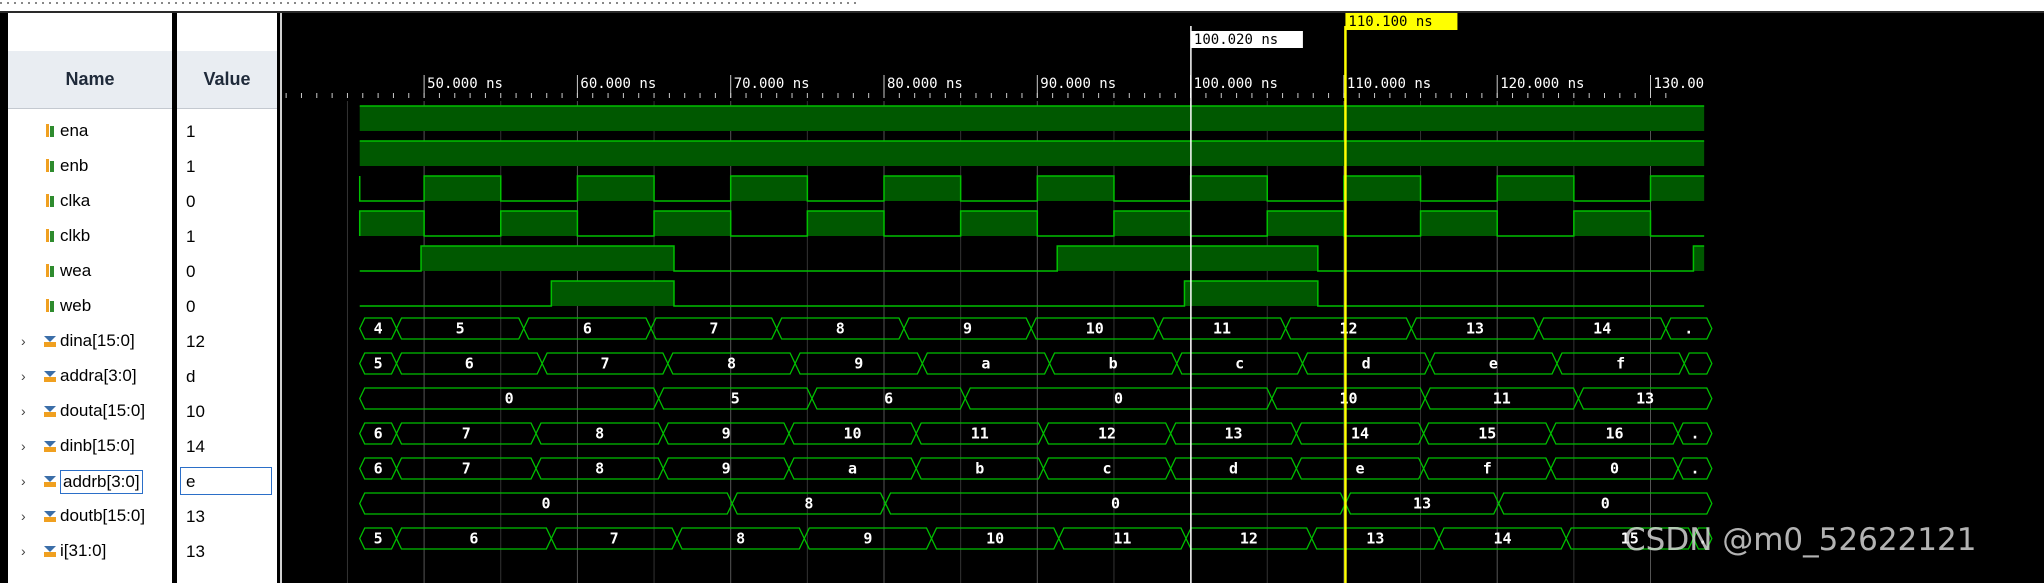 This screenshot has width=2044, height=583. I want to click on signal-name: wea, so click(76, 270).